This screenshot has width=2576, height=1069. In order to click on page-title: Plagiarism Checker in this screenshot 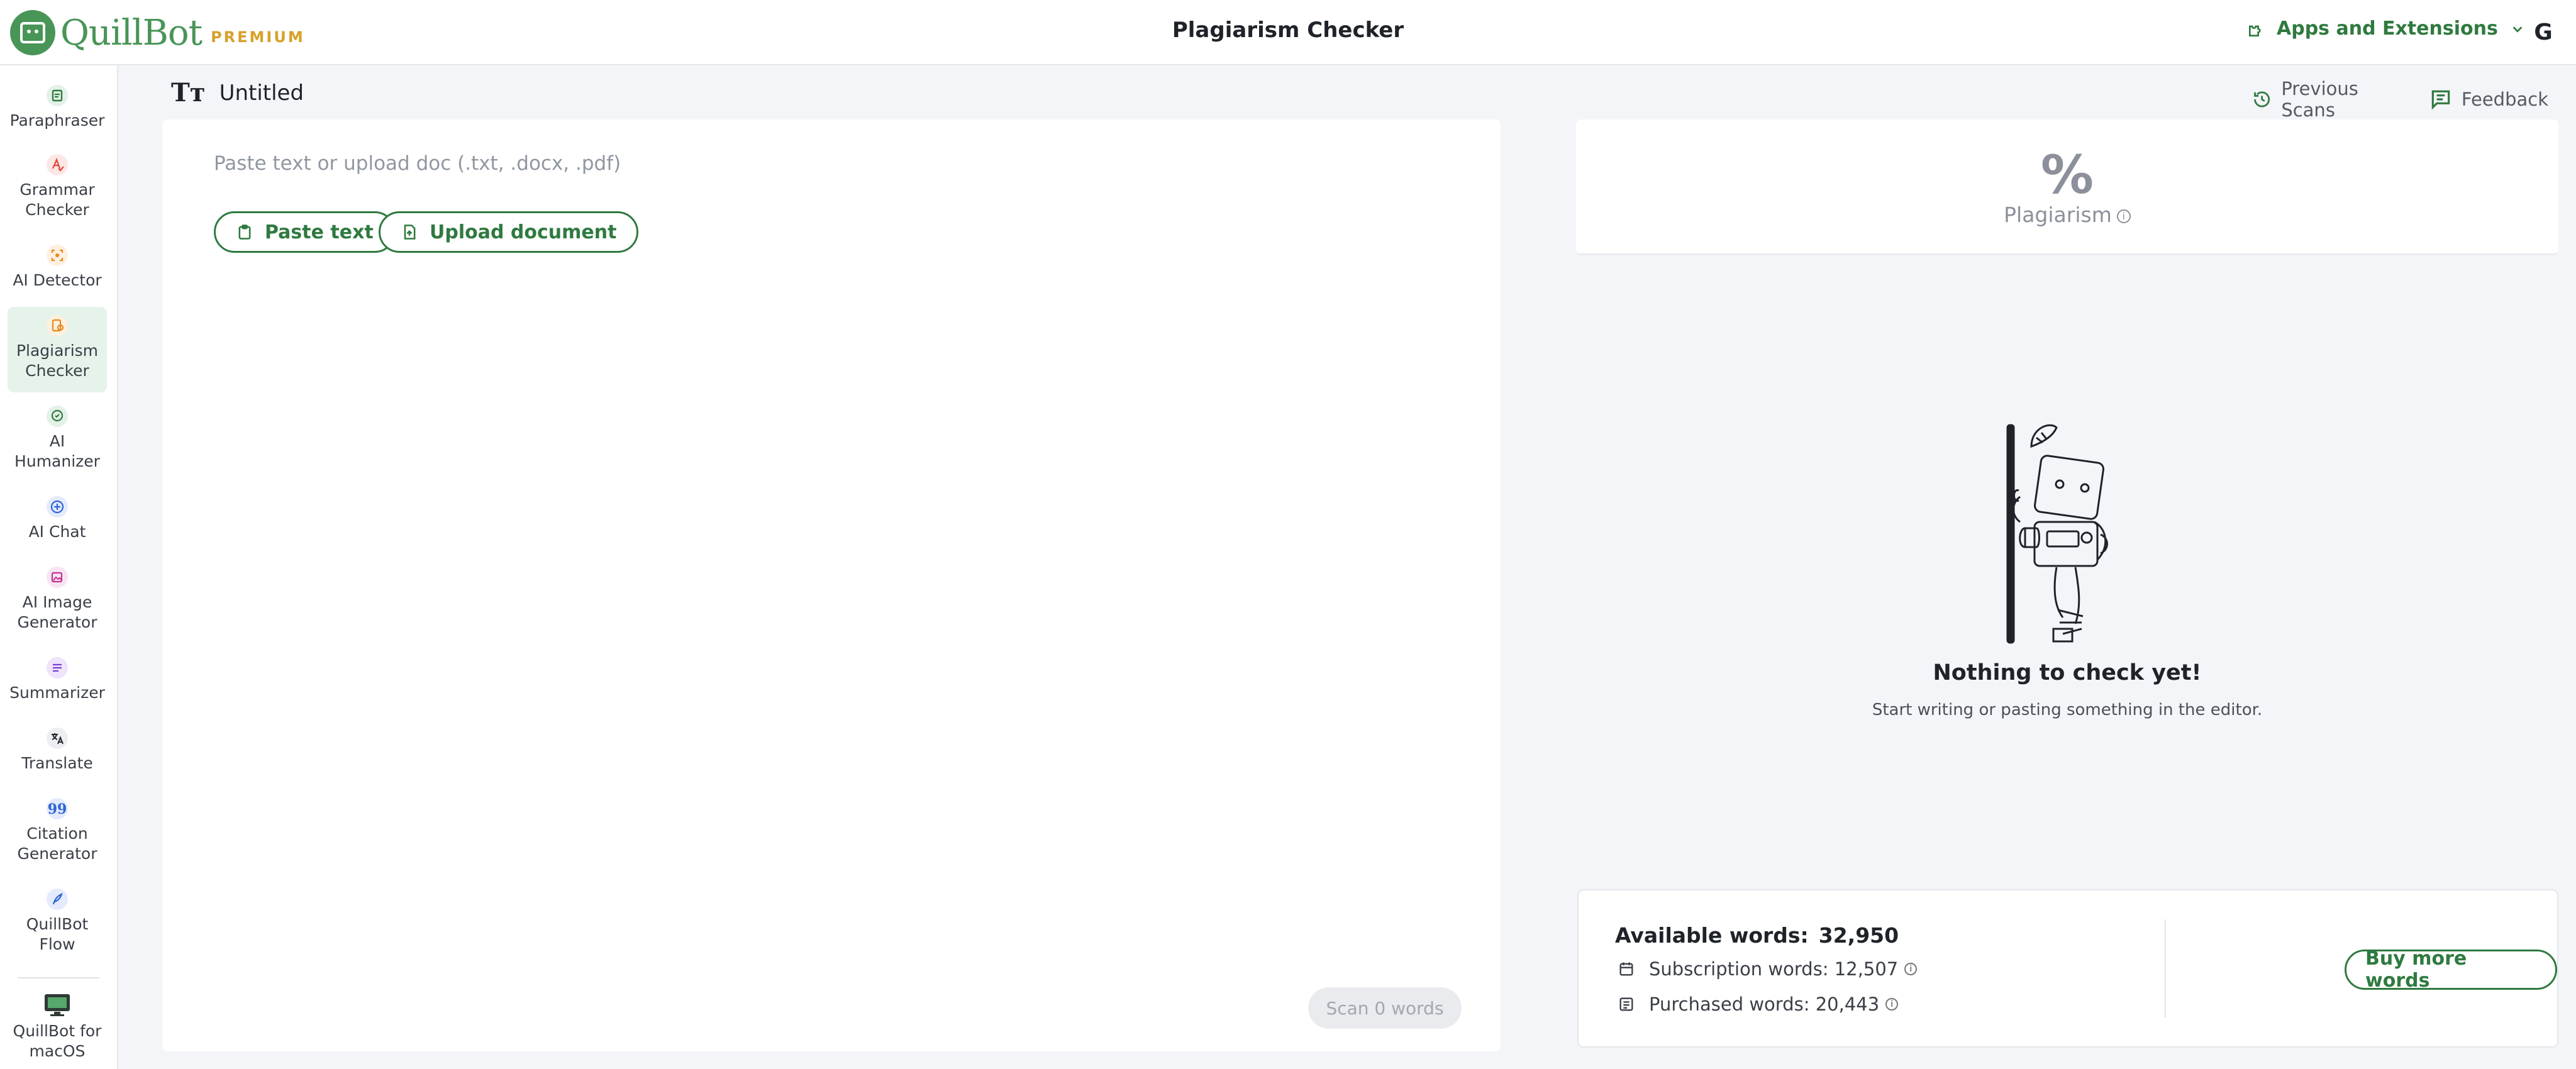, I will do `click(1288, 30)`.